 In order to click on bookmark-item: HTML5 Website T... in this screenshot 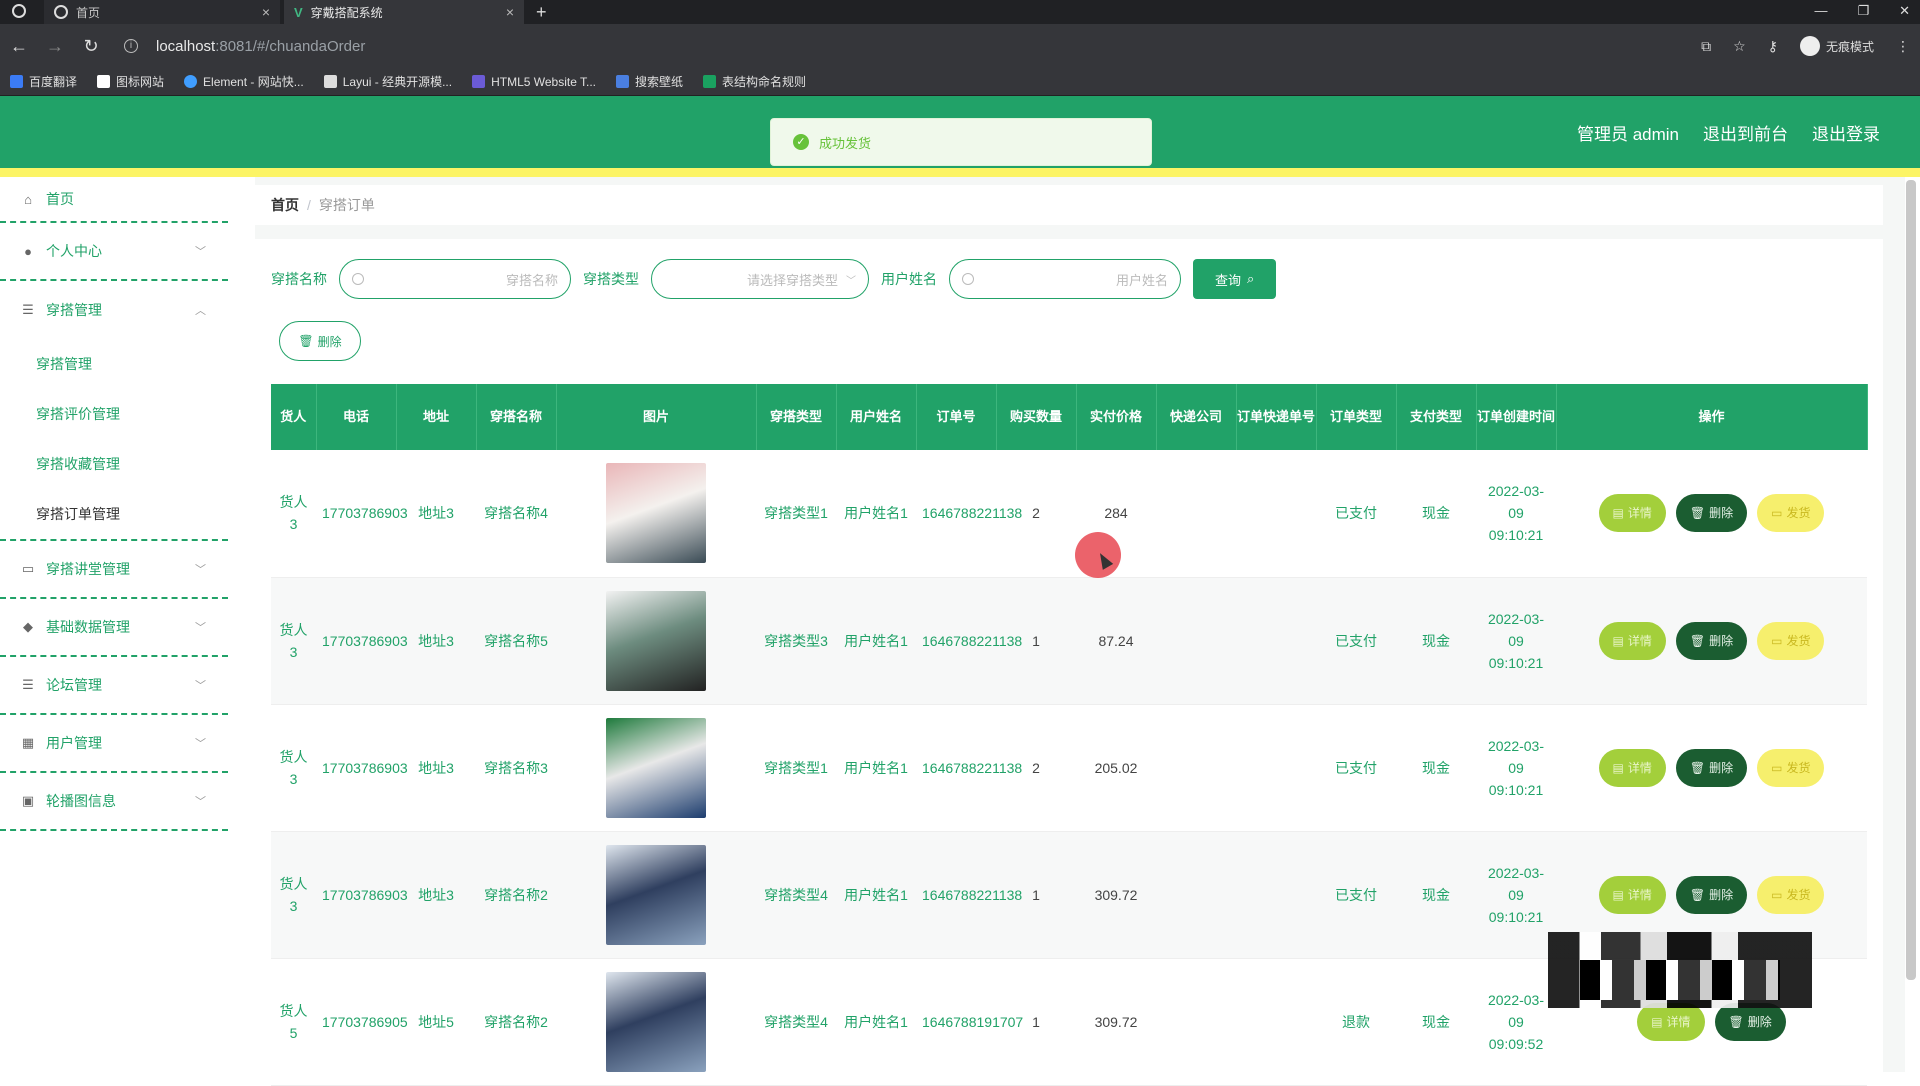, I will do `click(534, 82)`.